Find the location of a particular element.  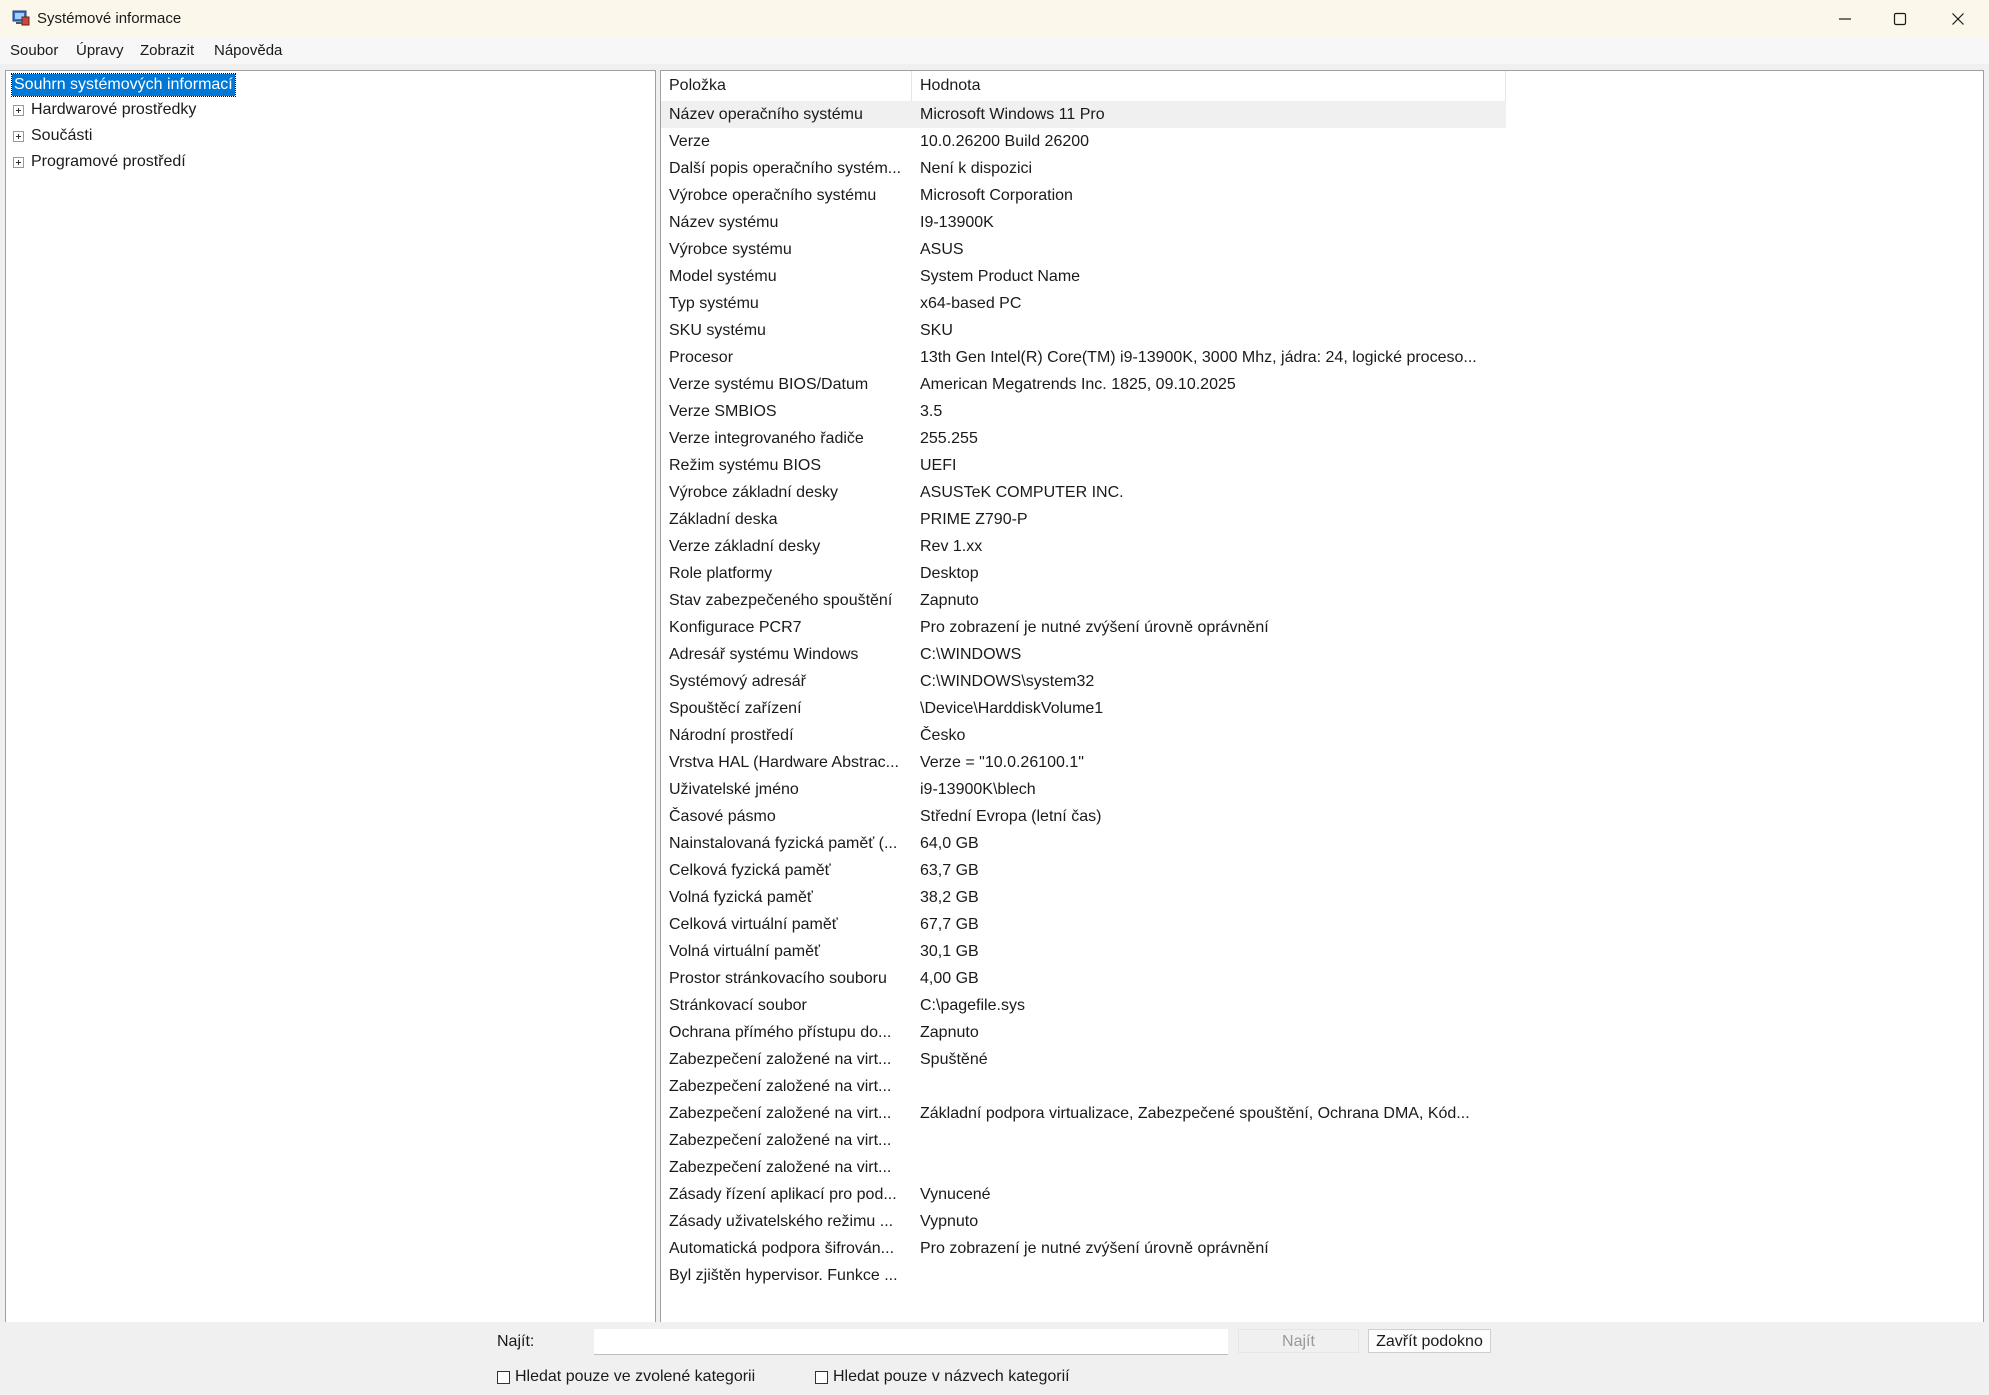

cell-value: 63,7 GB is located at coordinates (949, 870).